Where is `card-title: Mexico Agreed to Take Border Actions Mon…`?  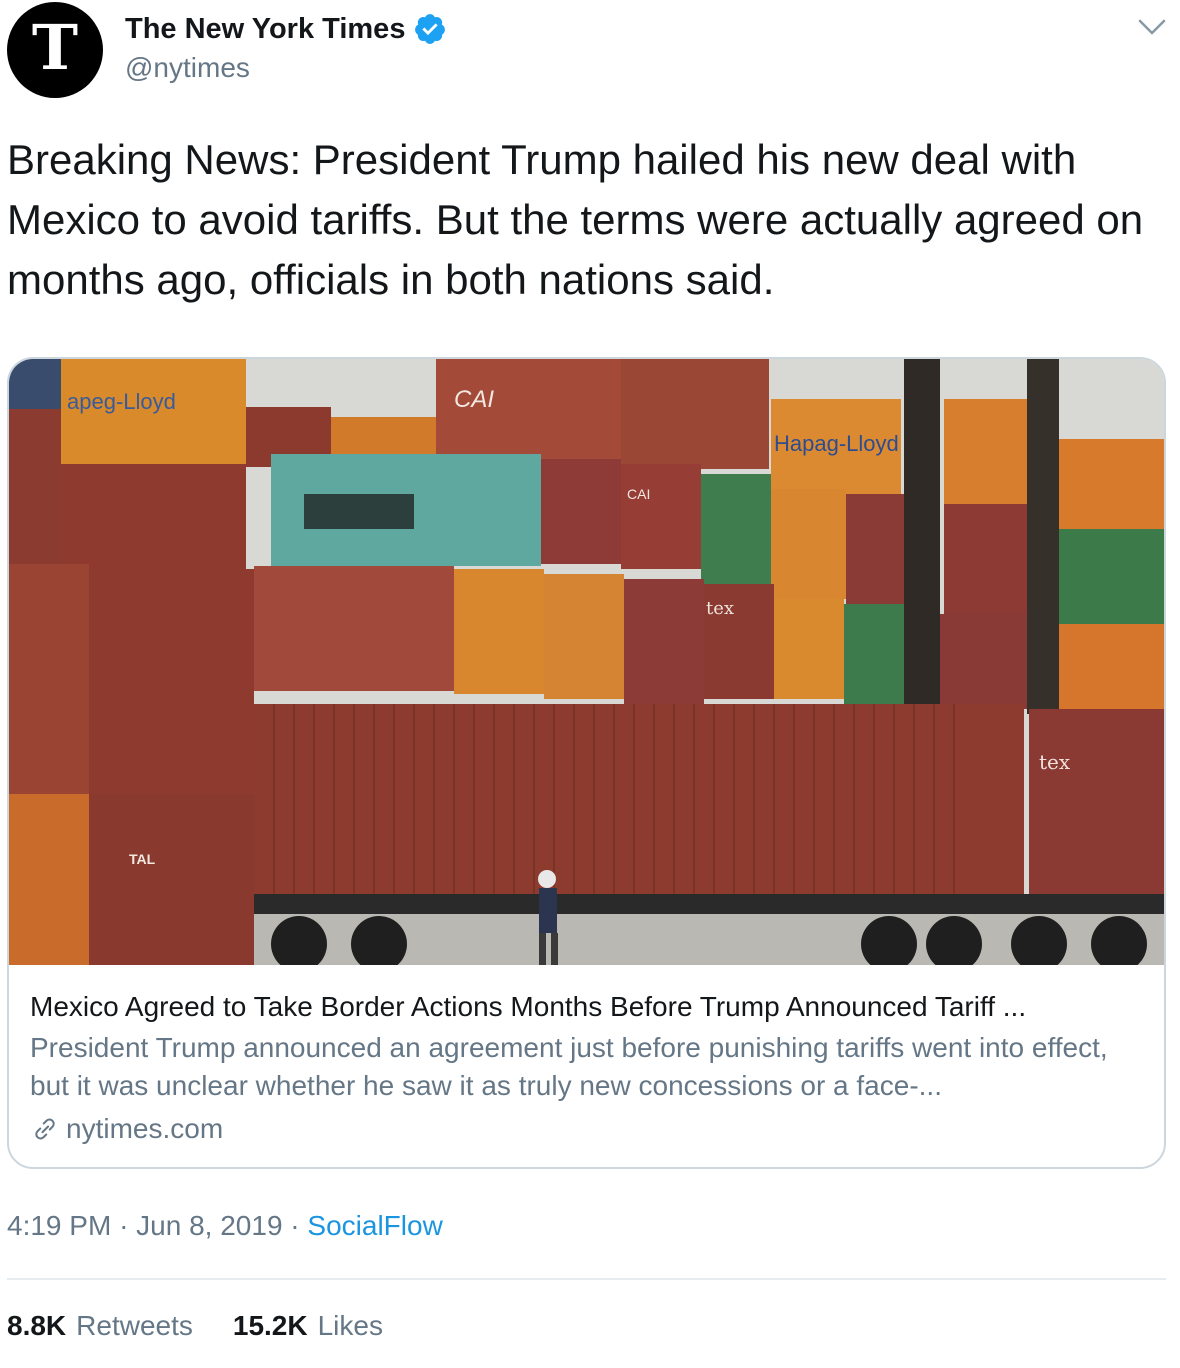 card-title: Mexico Agreed to Take Border Actions Mon… is located at coordinates (587, 1007).